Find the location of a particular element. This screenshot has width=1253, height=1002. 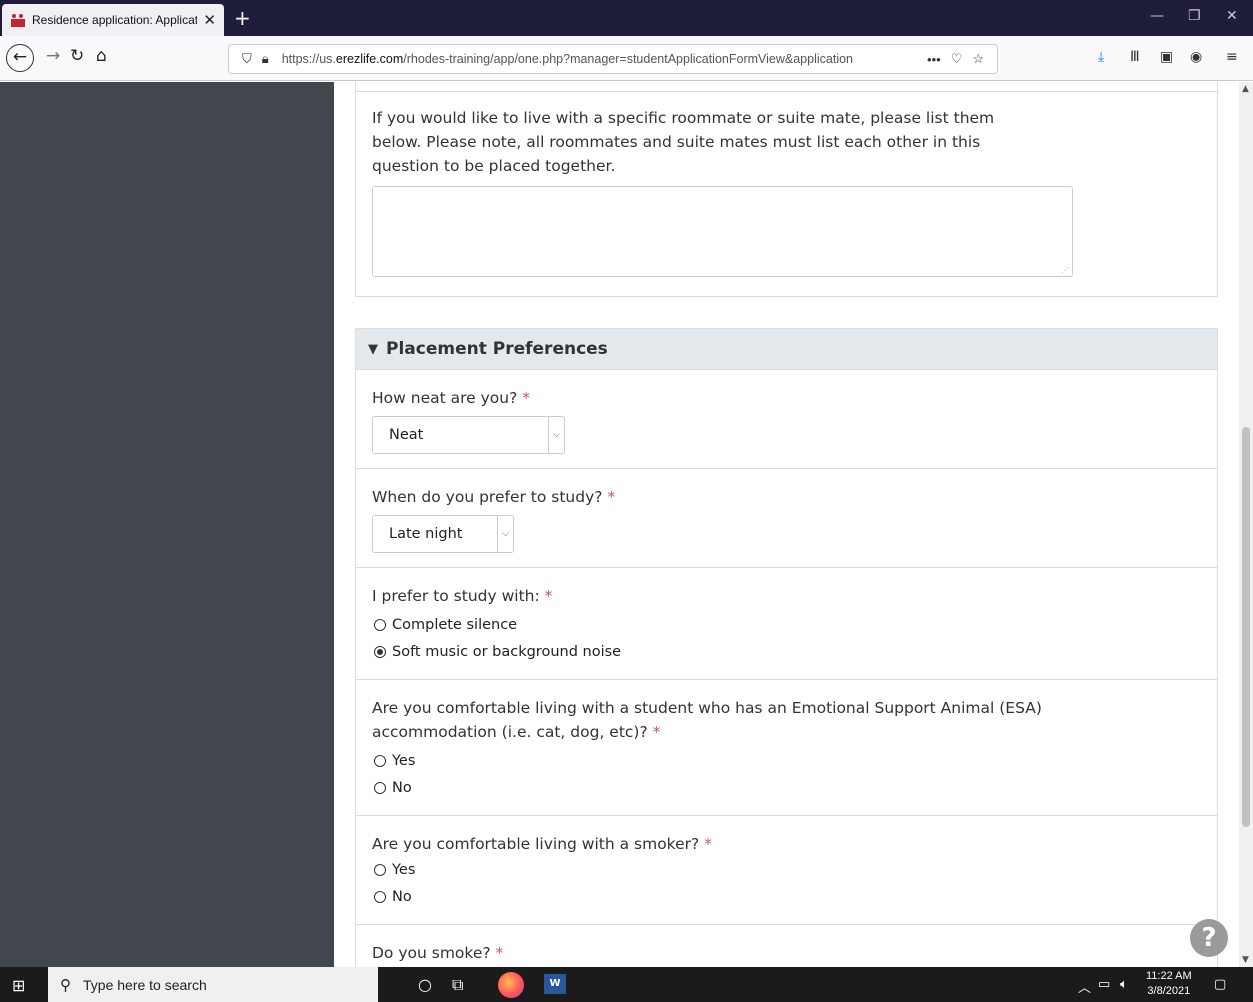

collapse-triangle-icon: ▼ is located at coordinates (373, 349).